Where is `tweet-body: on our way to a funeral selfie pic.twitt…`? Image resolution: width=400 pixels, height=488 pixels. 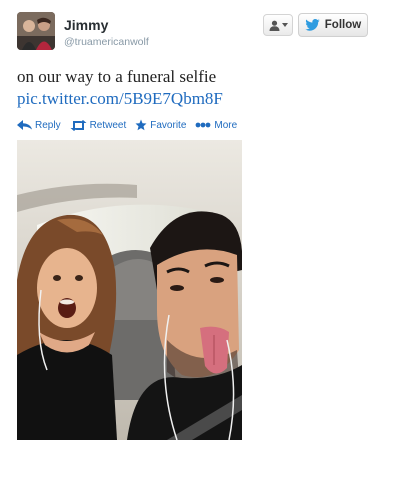
tweet-body: on our way to a funeral selfie pic.twitt… is located at coordinates (202, 88).